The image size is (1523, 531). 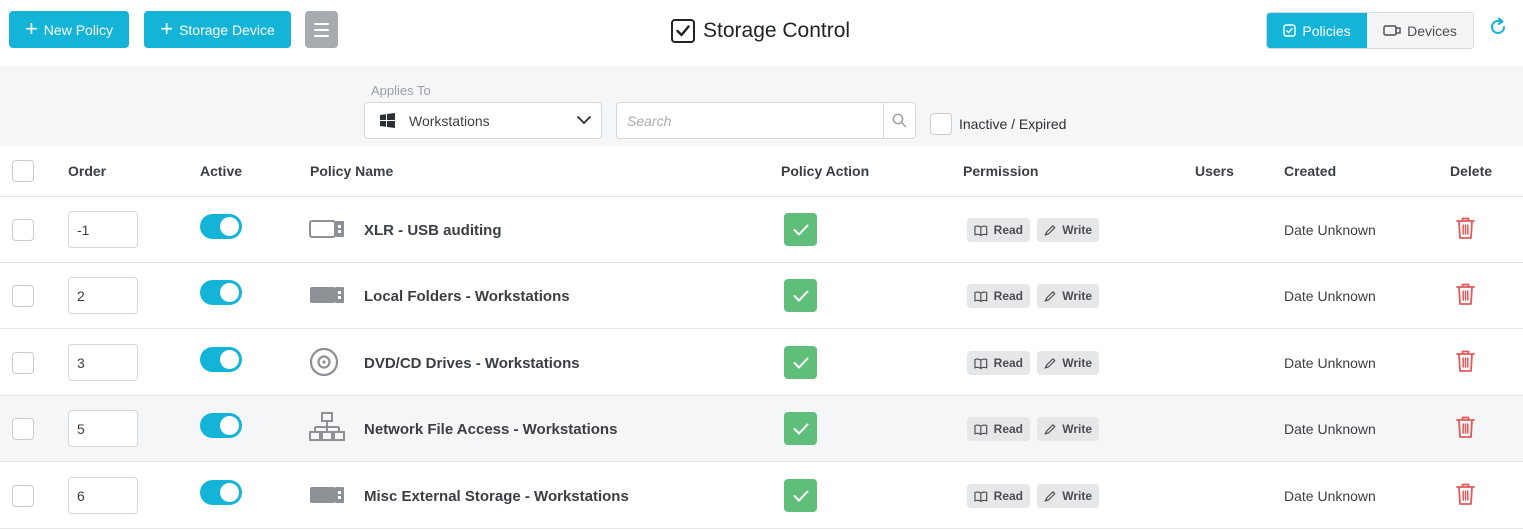 I want to click on policy-name: DVD/CD Drives - Workstations, so click(x=472, y=363).